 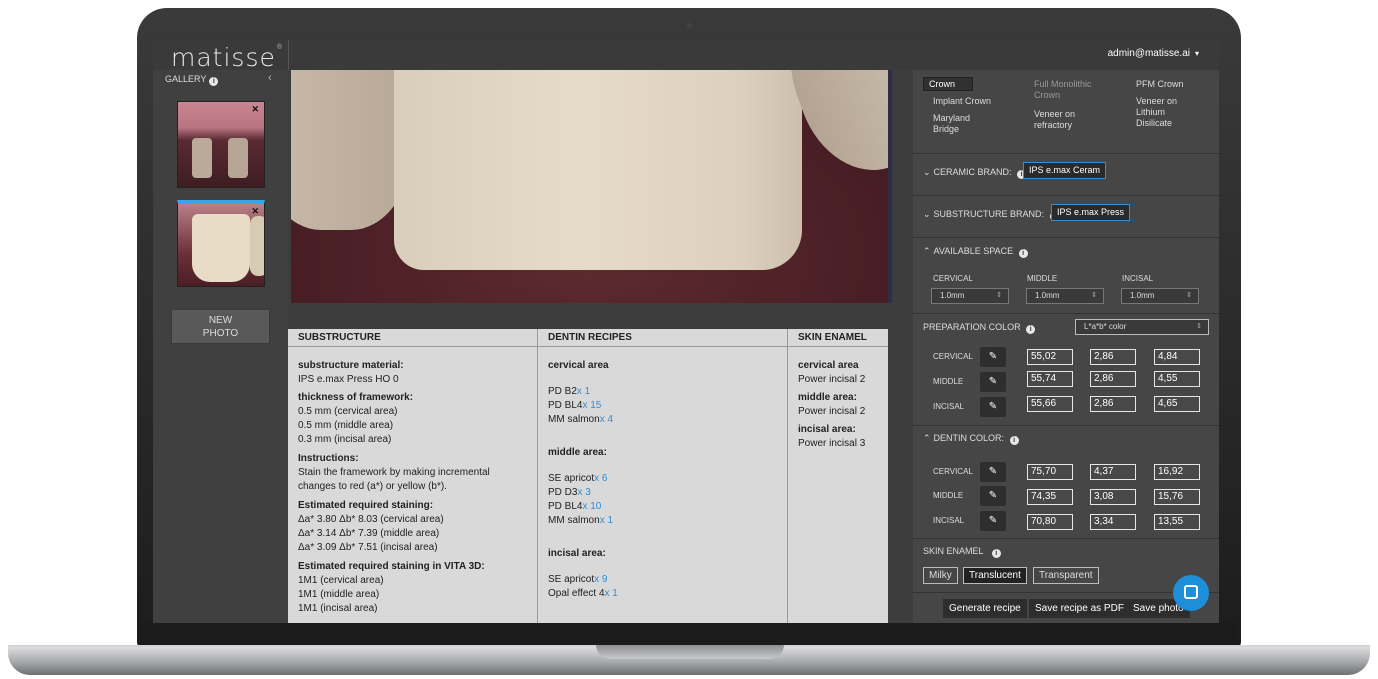 What do you see at coordinates (1054, 120) in the screenshot?
I see `restoration-veneer-refractory: Veneer on refractory` at bounding box center [1054, 120].